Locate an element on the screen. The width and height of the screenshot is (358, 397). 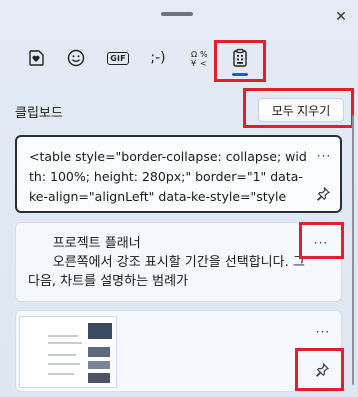
heart-sticker-icon is located at coordinates (36, 58).